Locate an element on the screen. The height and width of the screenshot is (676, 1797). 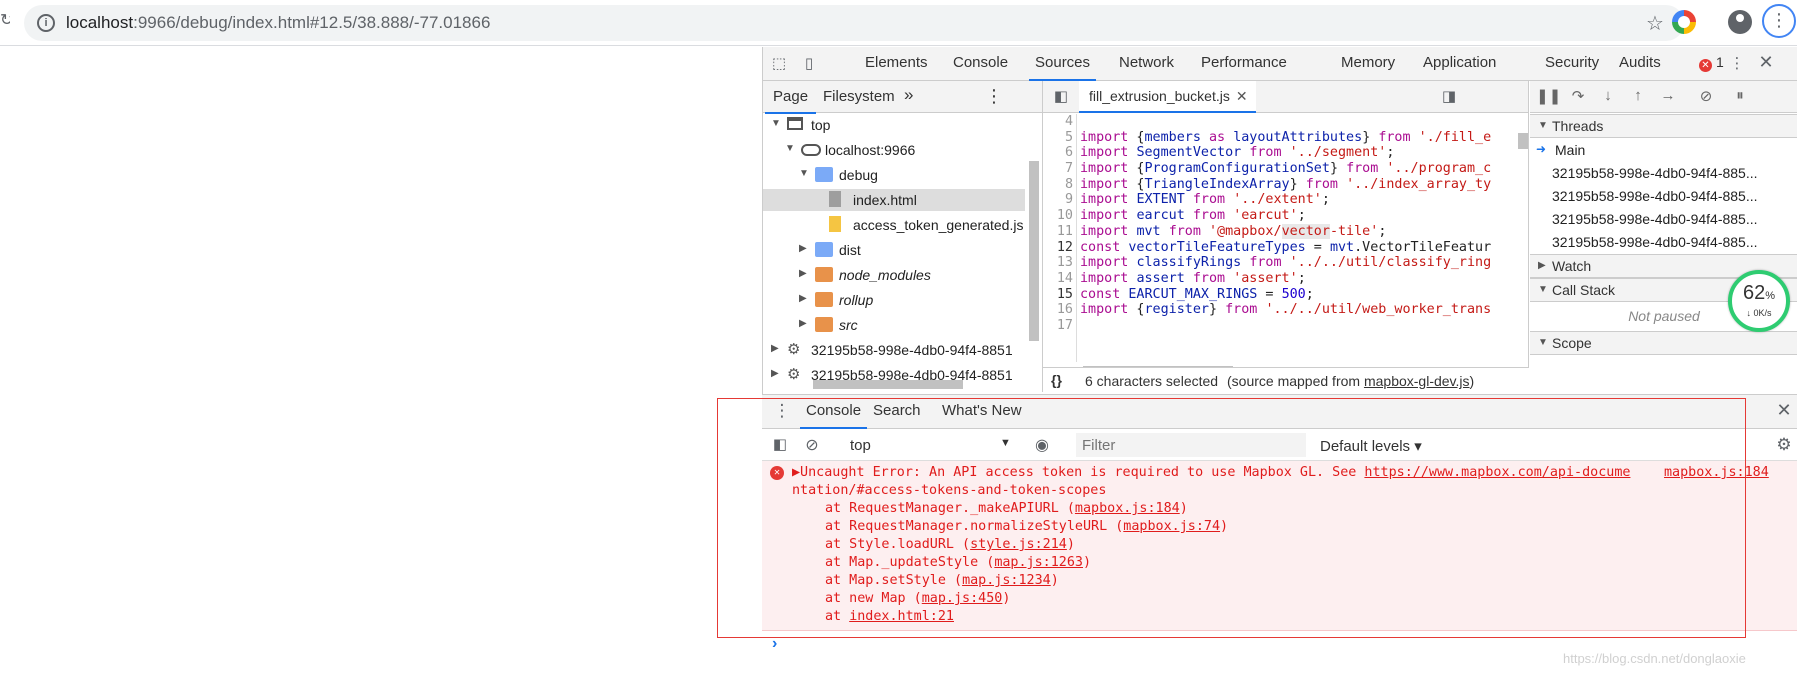
stack-frame-link: map.js:450 is located at coordinates (962, 598).